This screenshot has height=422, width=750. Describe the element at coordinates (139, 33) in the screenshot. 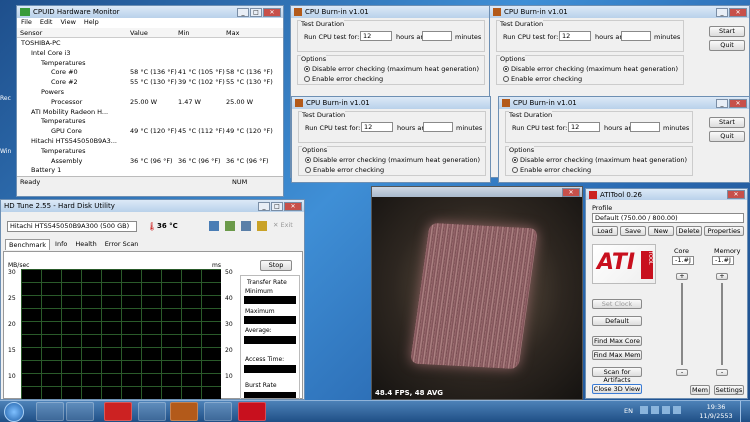

I see `col-value: Value` at that location.